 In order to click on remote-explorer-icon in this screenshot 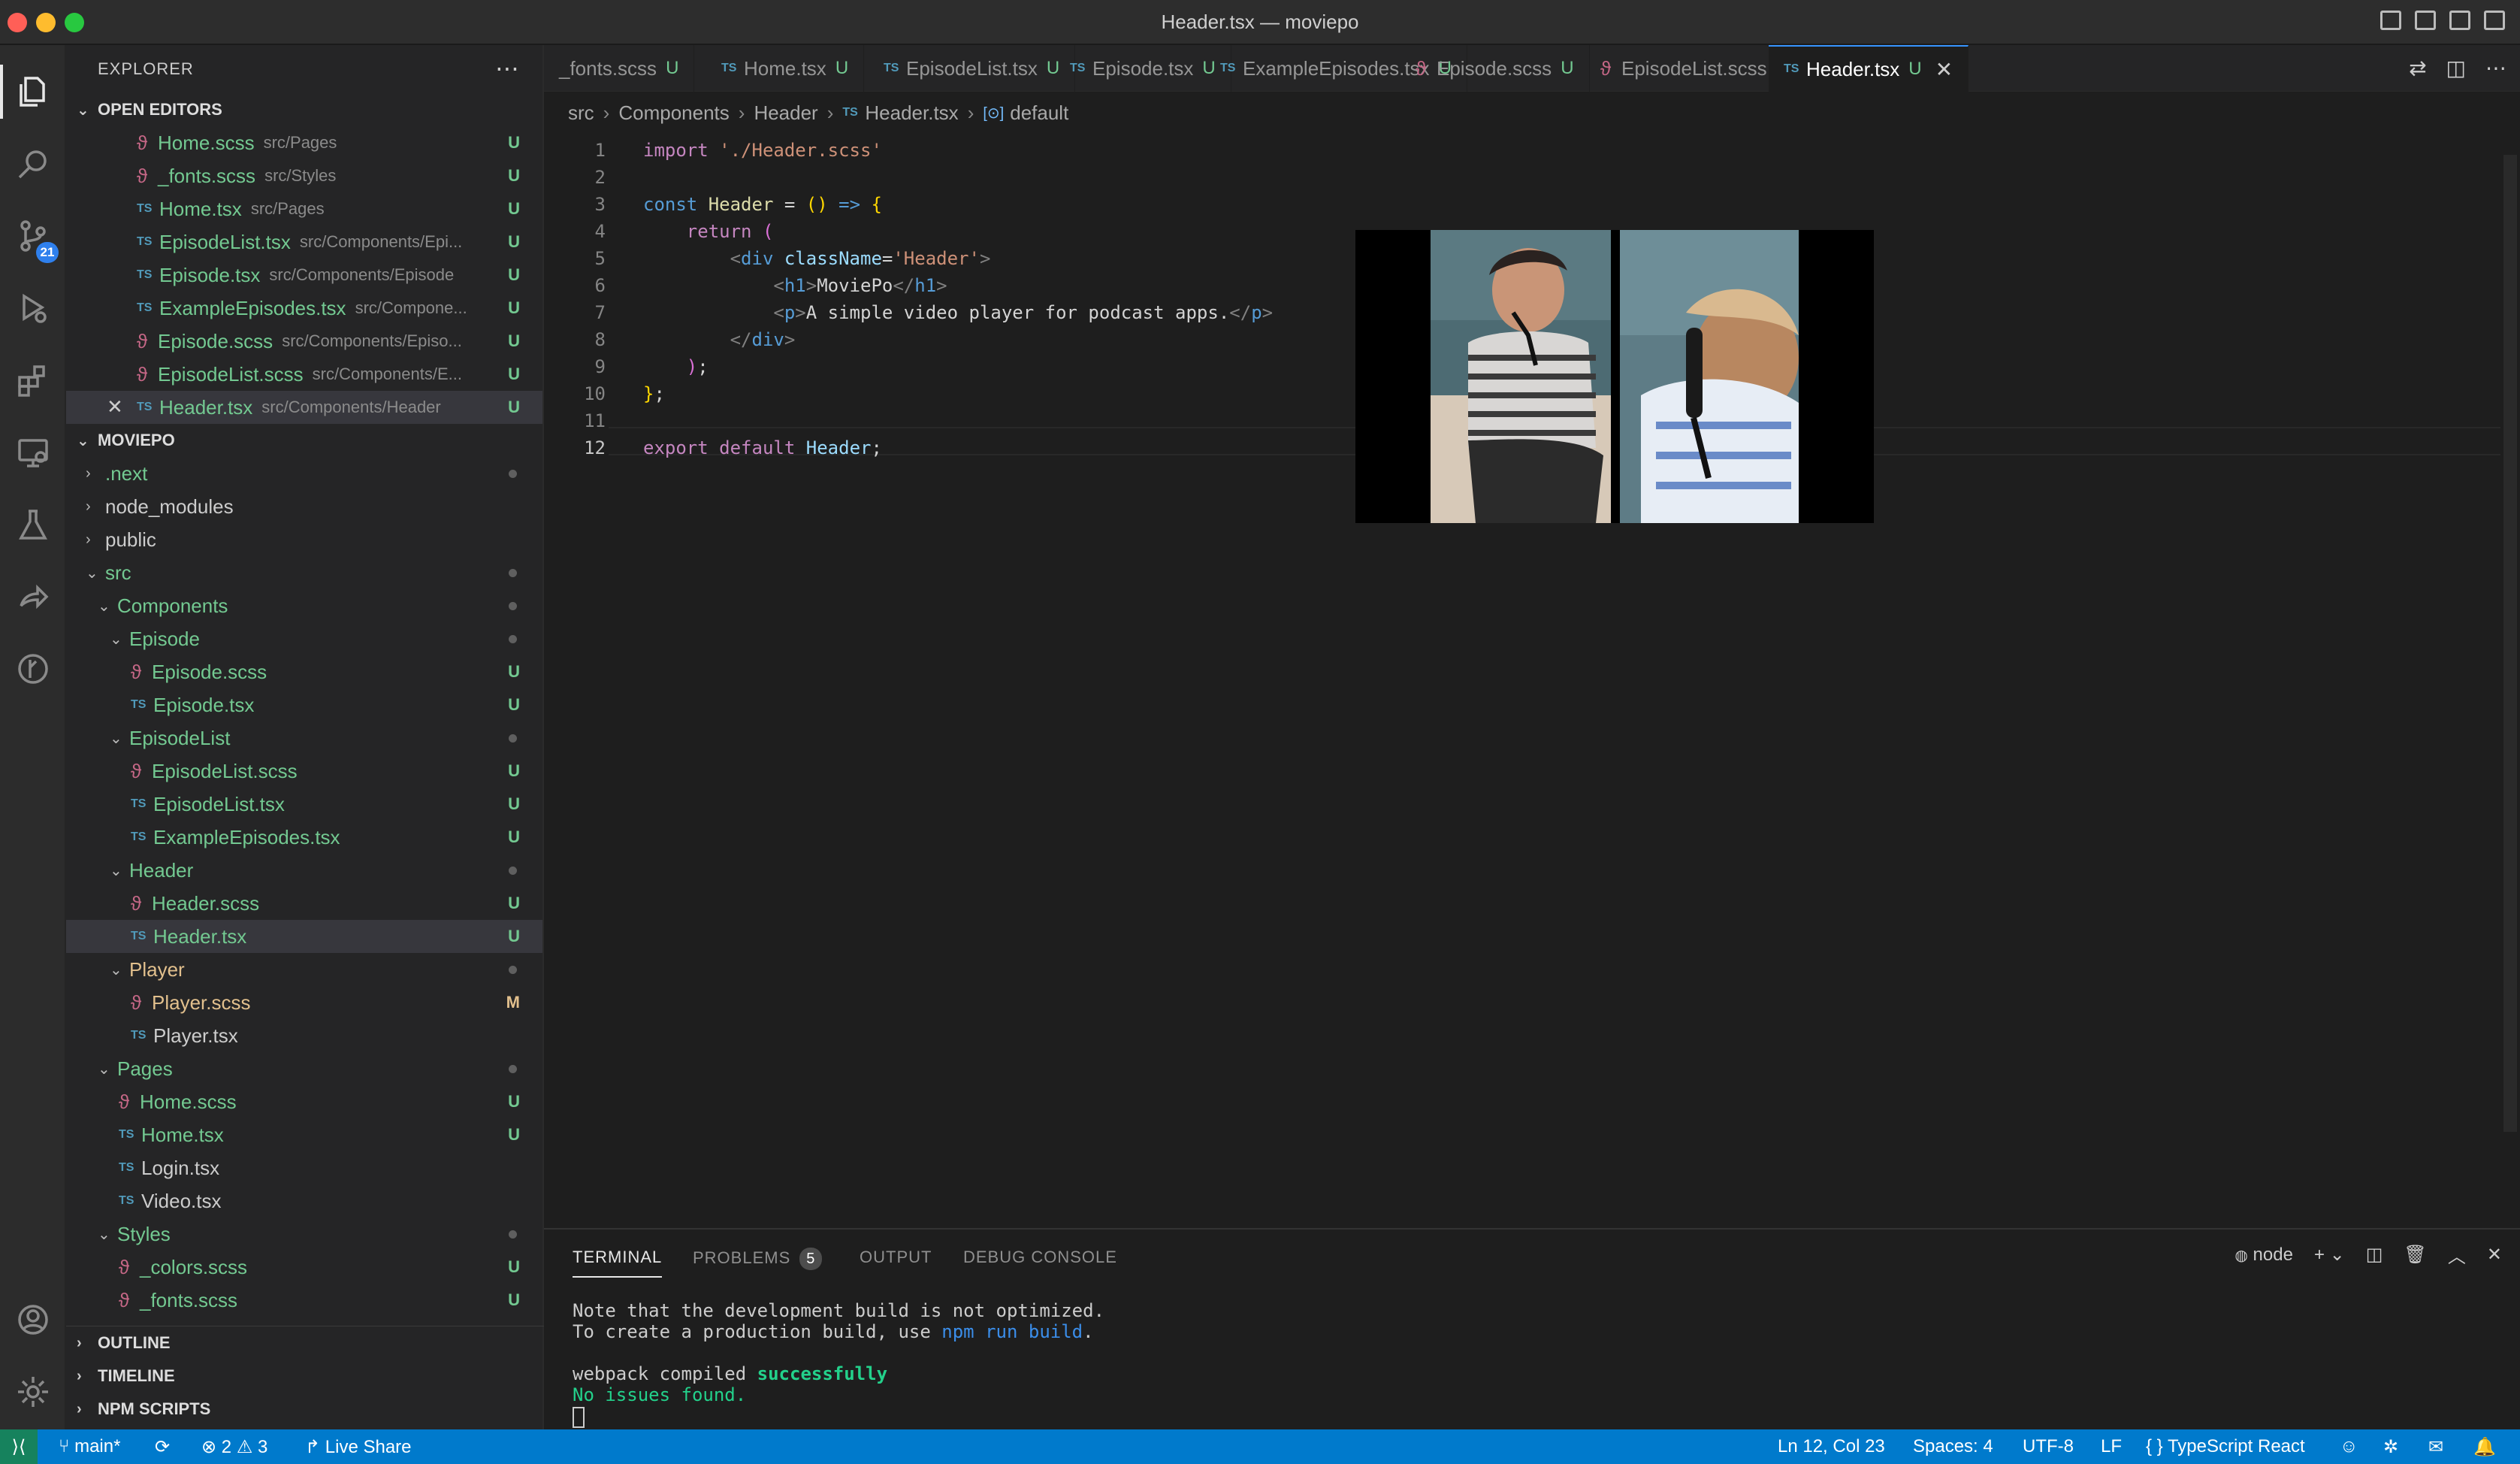, I will do `click(33, 452)`.